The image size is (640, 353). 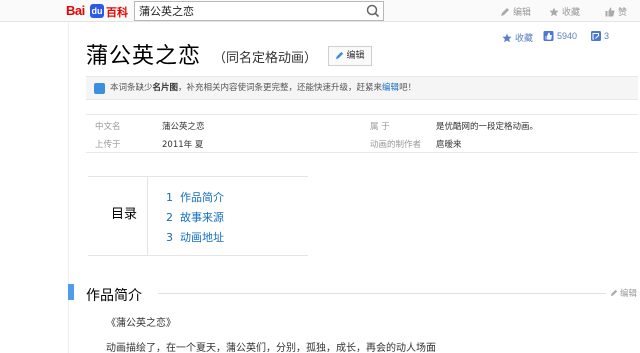 What do you see at coordinates (141, 323) in the screenshot?
I see `section-paragraph-1: 《蒲公英之恋》` at bounding box center [141, 323].